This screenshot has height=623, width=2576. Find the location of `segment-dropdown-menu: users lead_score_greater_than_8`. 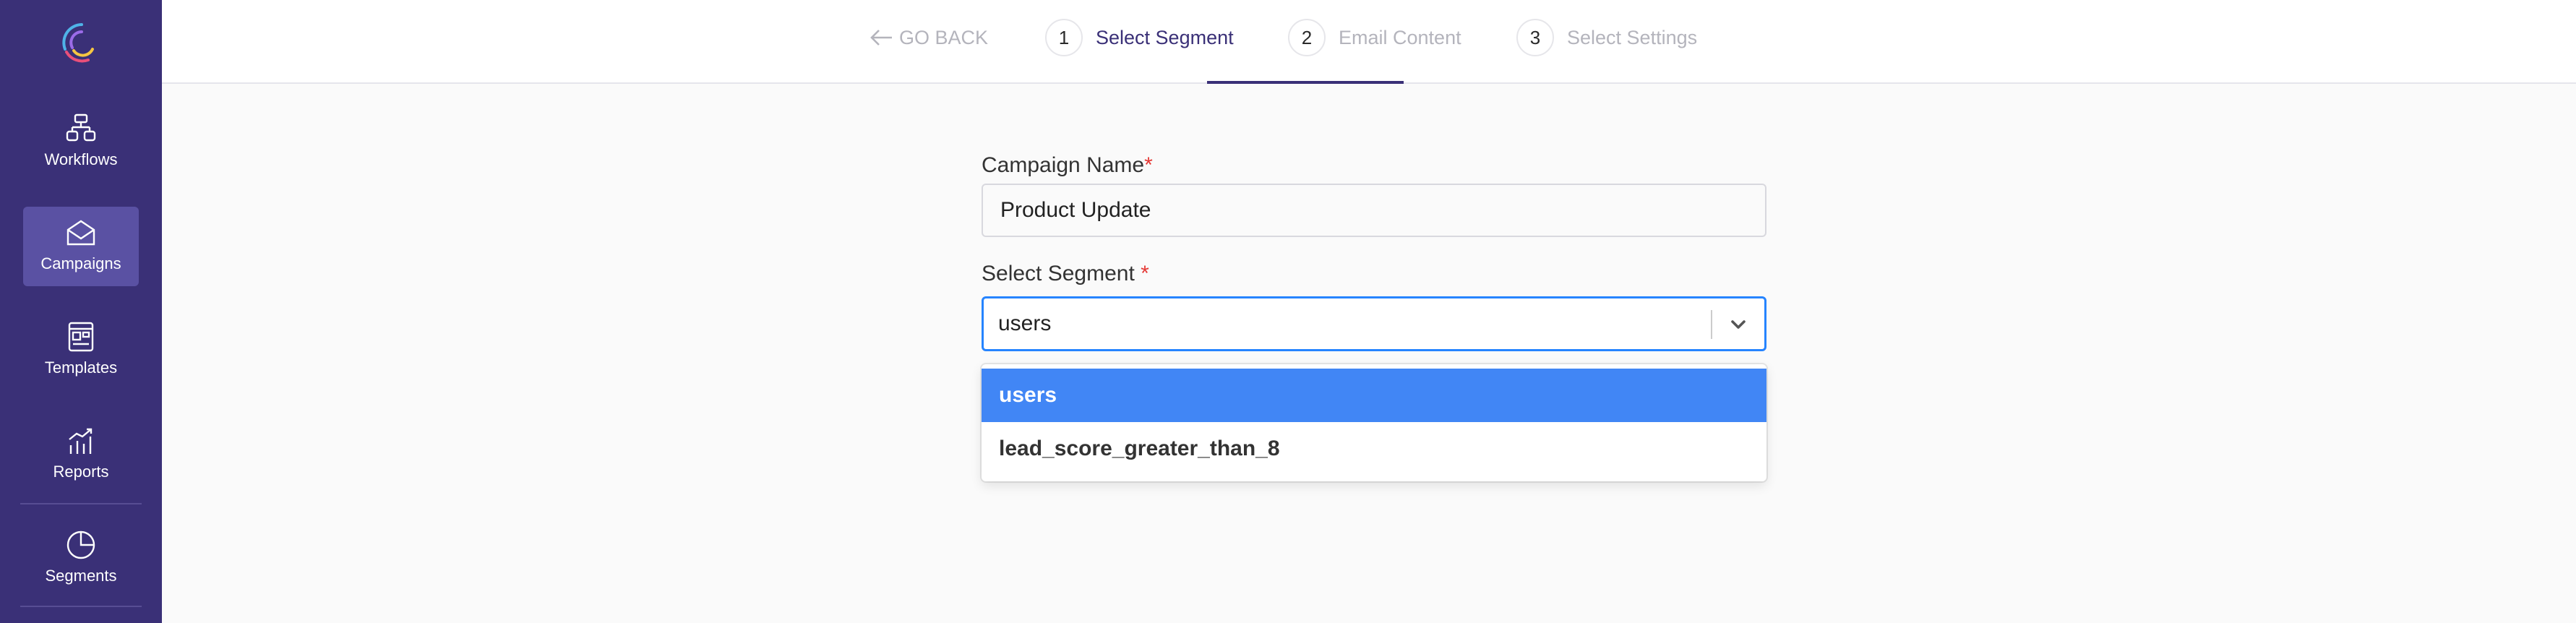

segment-dropdown-menu: users lead_score_greater_than_8 is located at coordinates (1374, 422).